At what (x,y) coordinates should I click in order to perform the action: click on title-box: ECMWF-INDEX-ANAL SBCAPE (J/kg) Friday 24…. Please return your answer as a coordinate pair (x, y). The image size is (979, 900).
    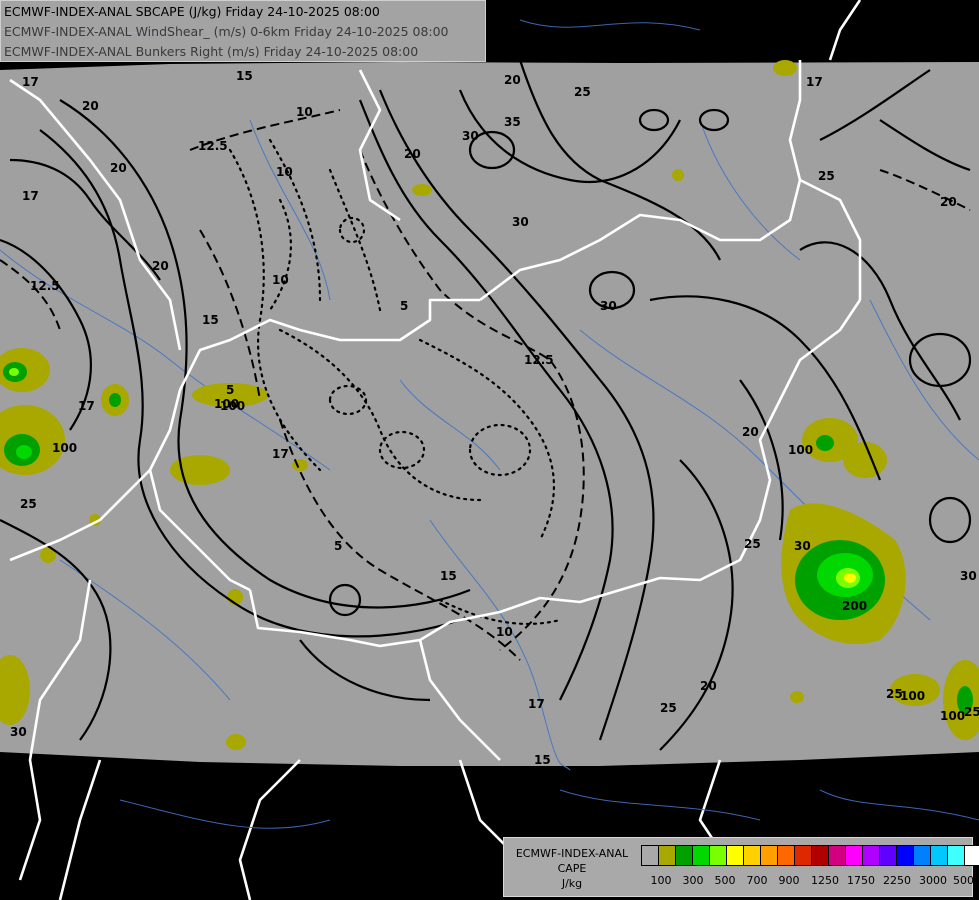
    Looking at the image, I should click on (243, 31).